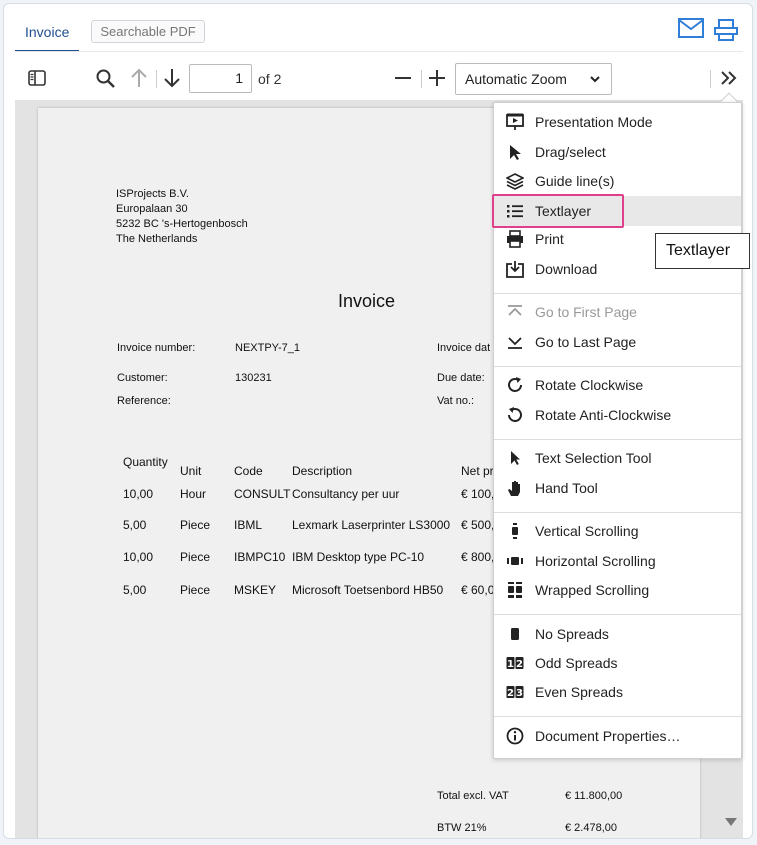 The width and height of the screenshot is (757, 845). Describe the element at coordinates (461, 378) in the screenshot. I see `due-date-label: Due date:` at that location.